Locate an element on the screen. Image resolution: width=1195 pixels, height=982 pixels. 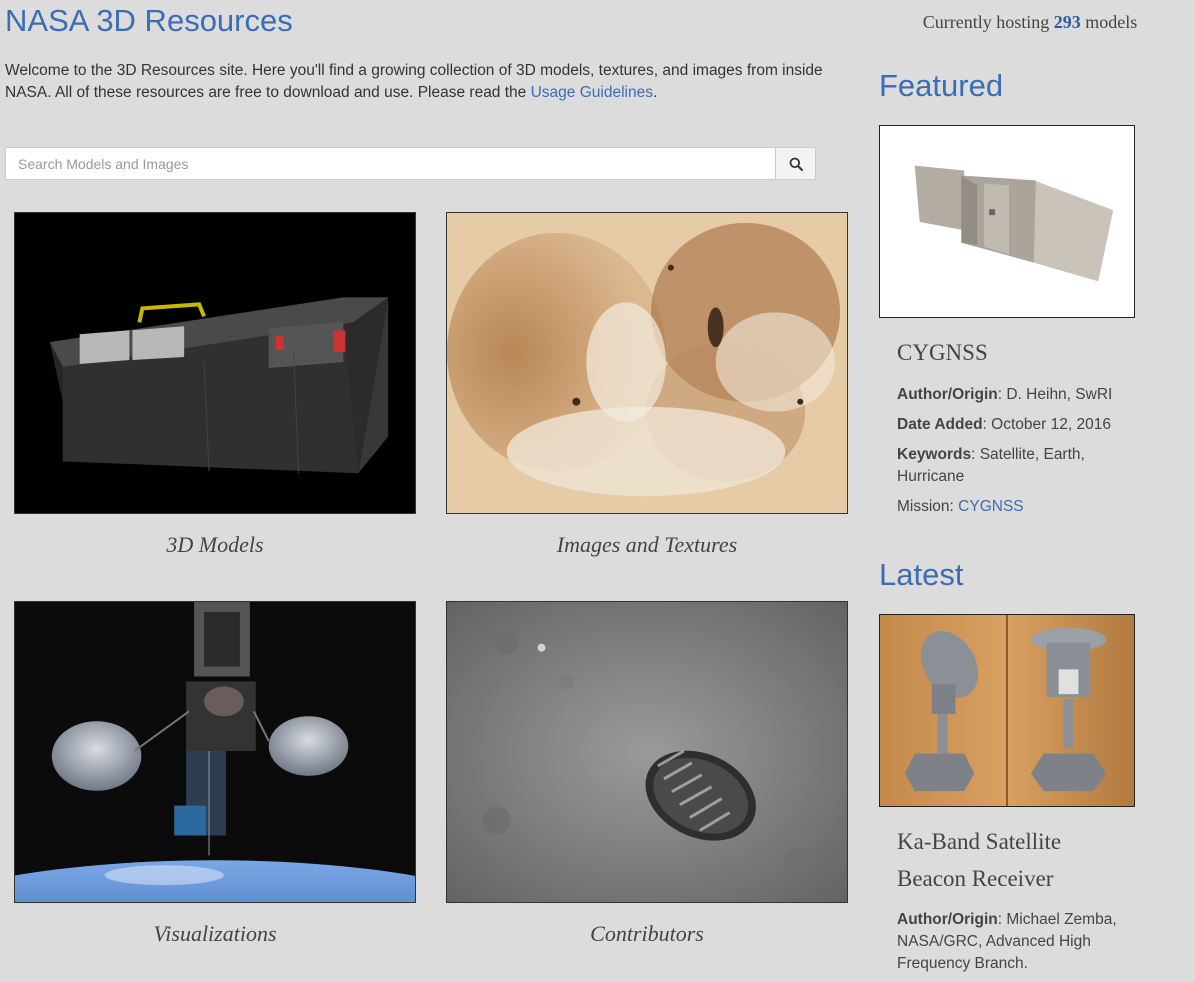
featured-heading: Featured is located at coordinates (941, 85).